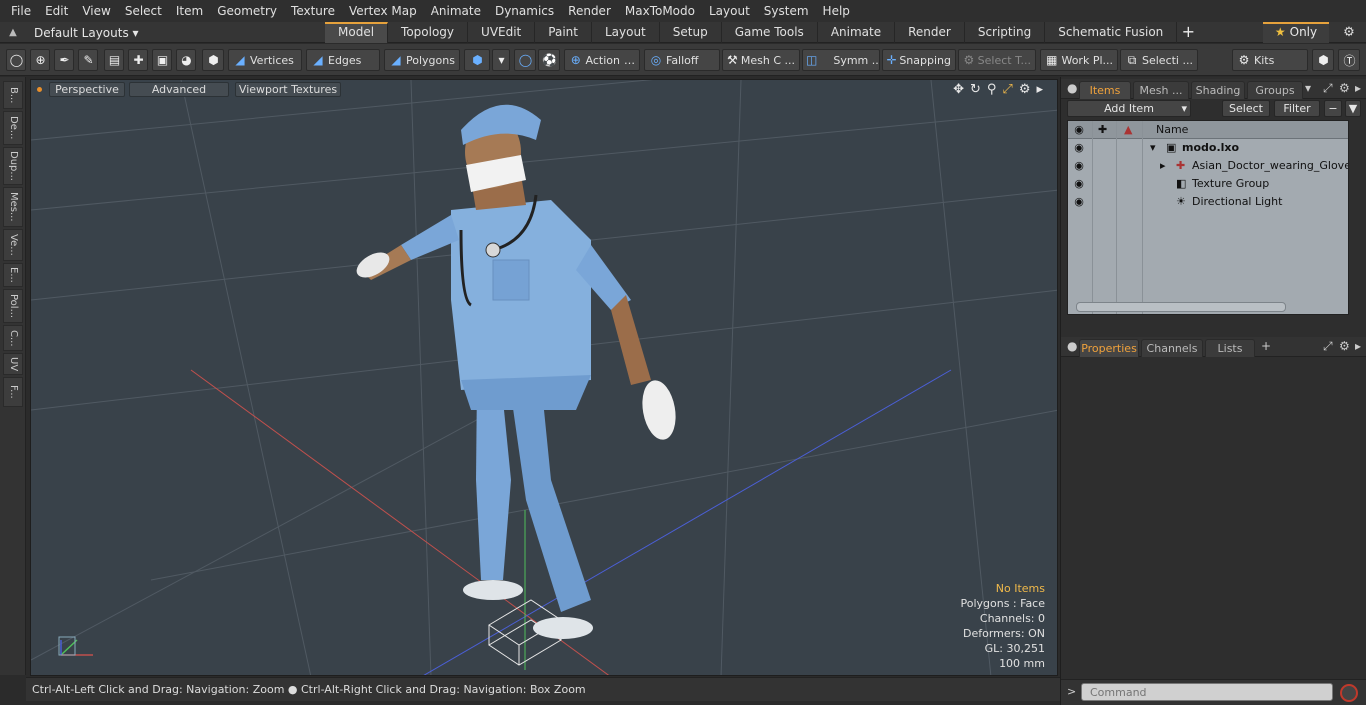 The width and height of the screenshot is (1366, 705). What do you see at coordinates (1358, 88) in the screenshot?
I see `panel-arrow-icon: ▸` at bounding box center [1358, 88].